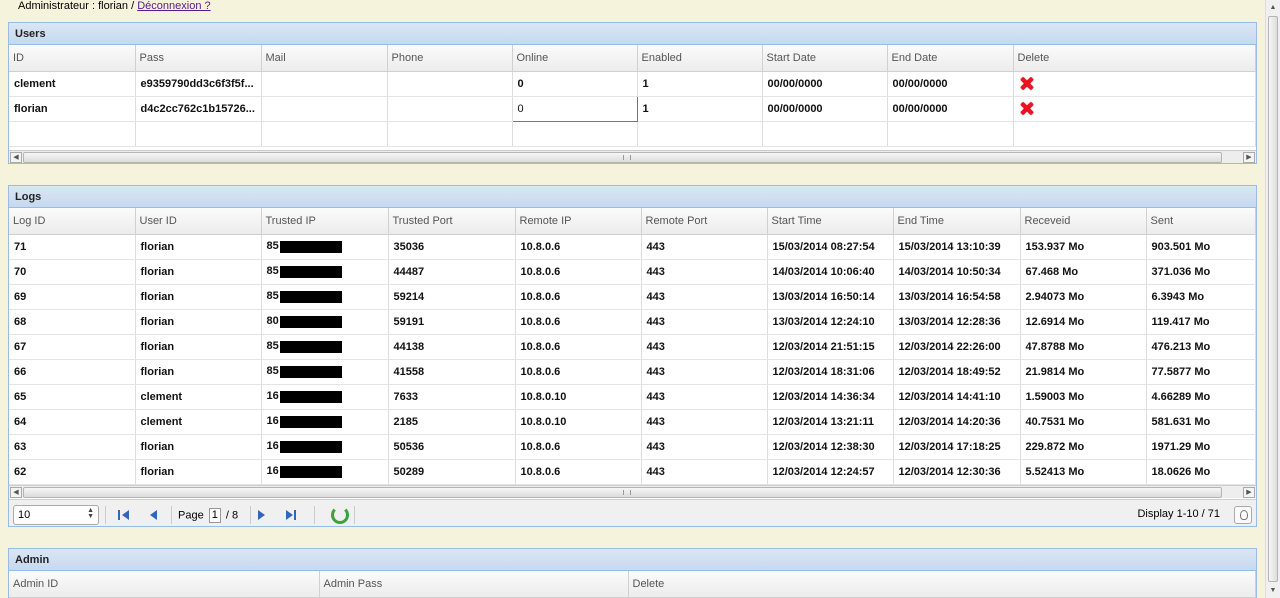  Describe the element at coordinates (957, 247) in the screenshot. I see `cell-end: 15/03/2014 13:10:39` at that location.